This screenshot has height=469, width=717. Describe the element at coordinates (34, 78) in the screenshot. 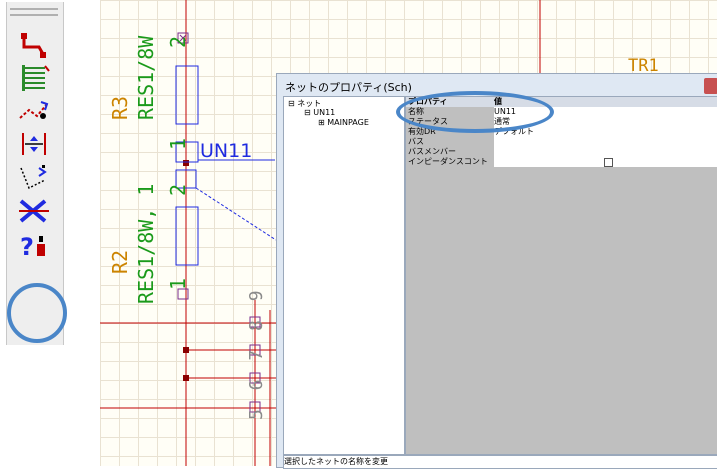

I see `bus-icon` at that location.